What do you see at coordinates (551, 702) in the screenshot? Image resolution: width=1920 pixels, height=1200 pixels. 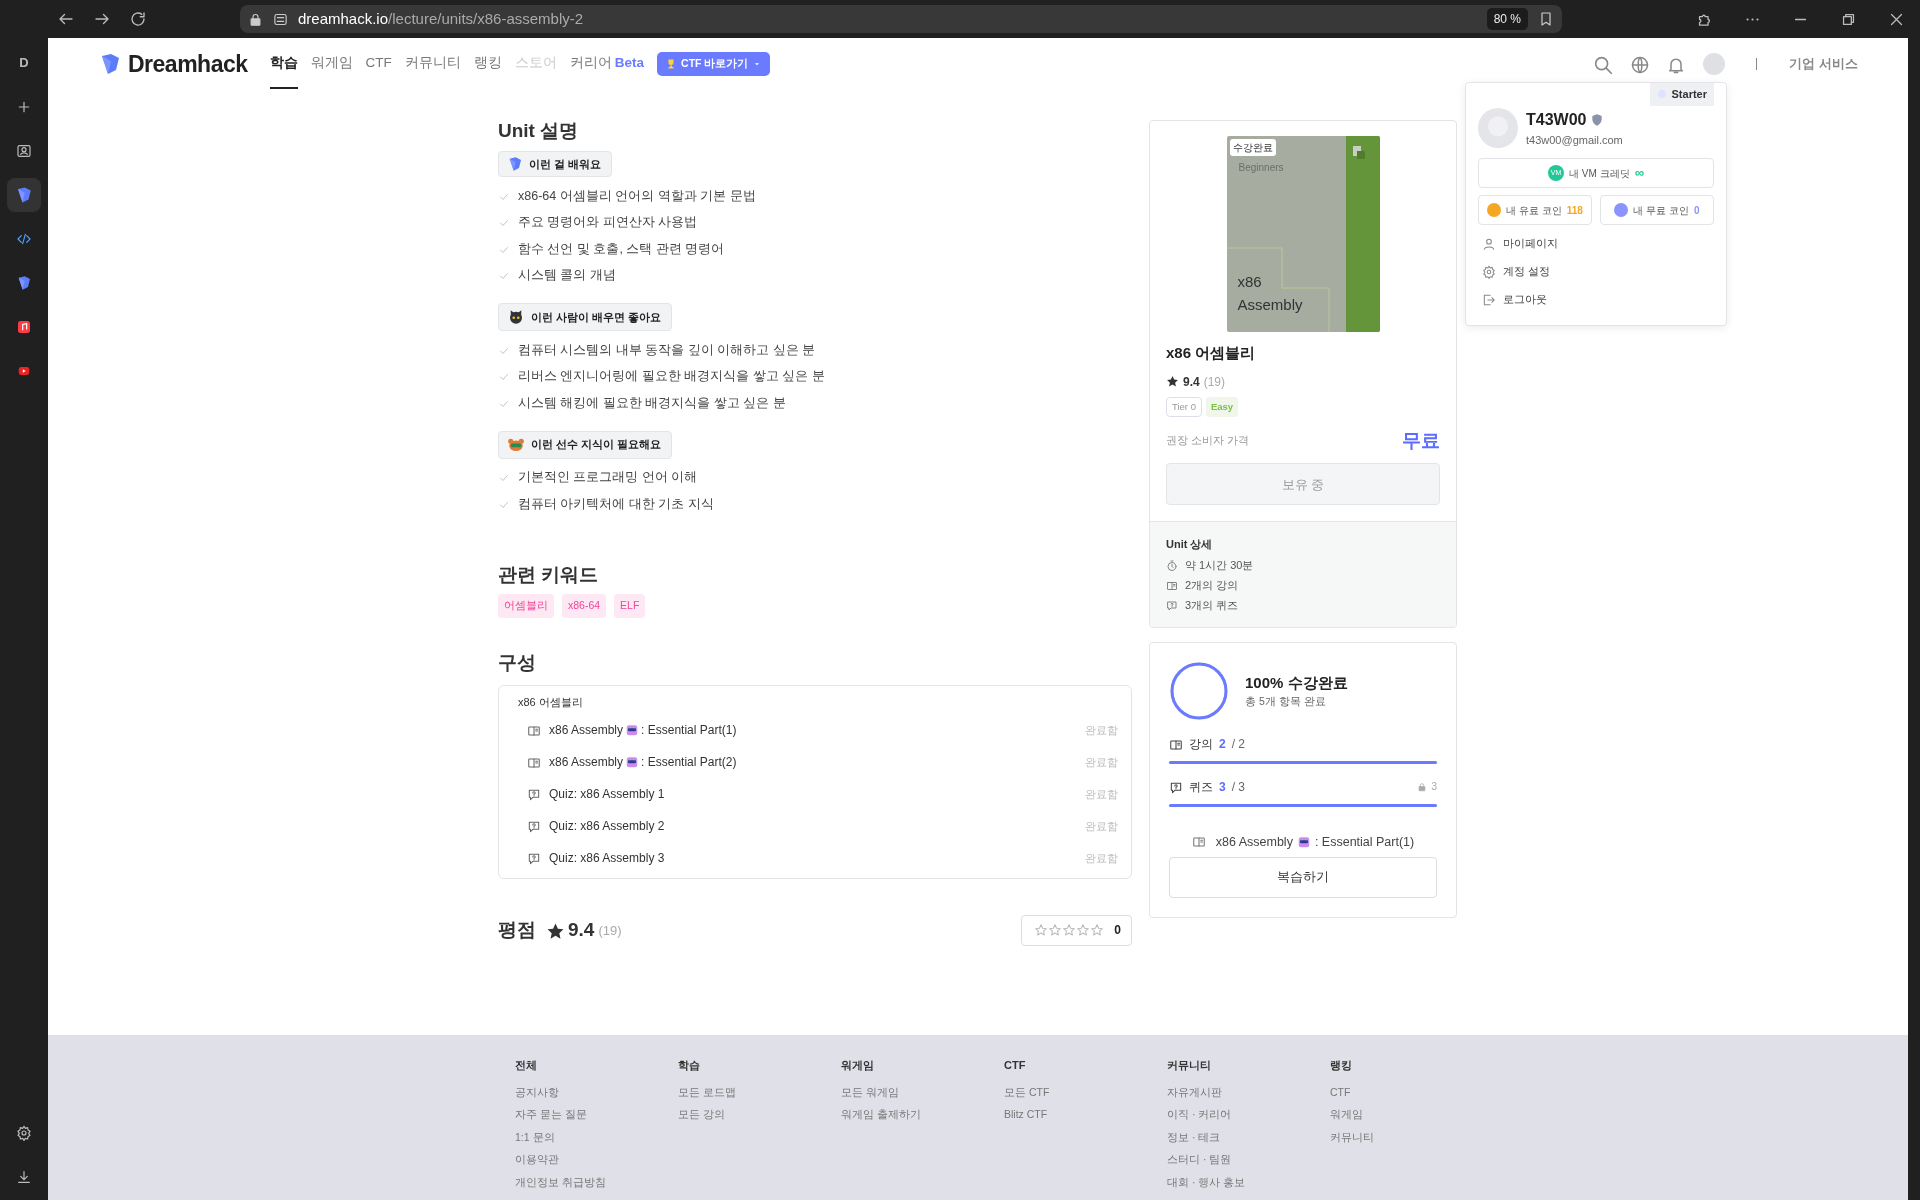 I see `unit-name: x86 어셈블리` at bounding box center [551, 702].